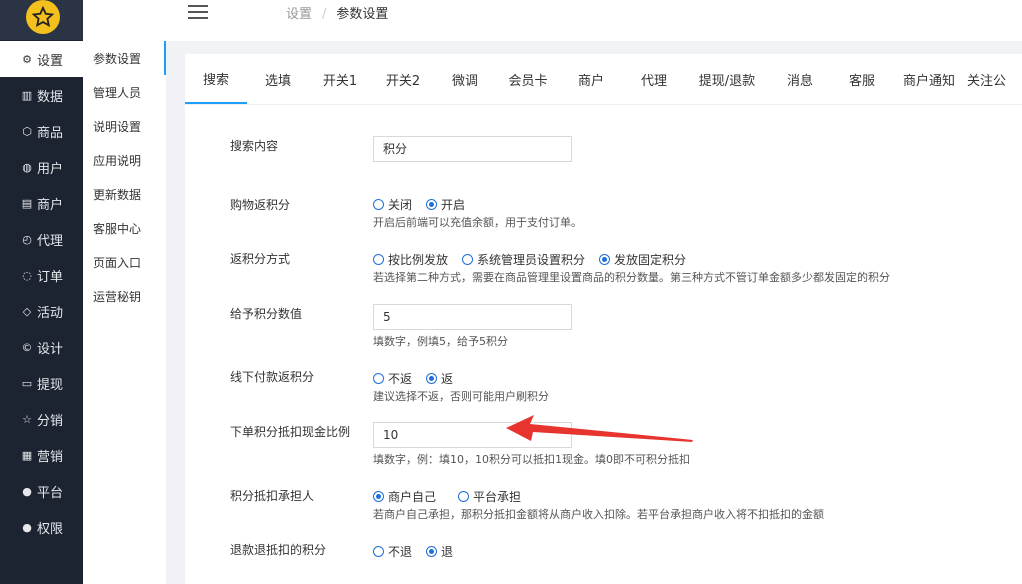  What do you see at coordinates (654, 79) in the screenshot?
I see `tab-agent: 代理` at bounding box center [654, 79].